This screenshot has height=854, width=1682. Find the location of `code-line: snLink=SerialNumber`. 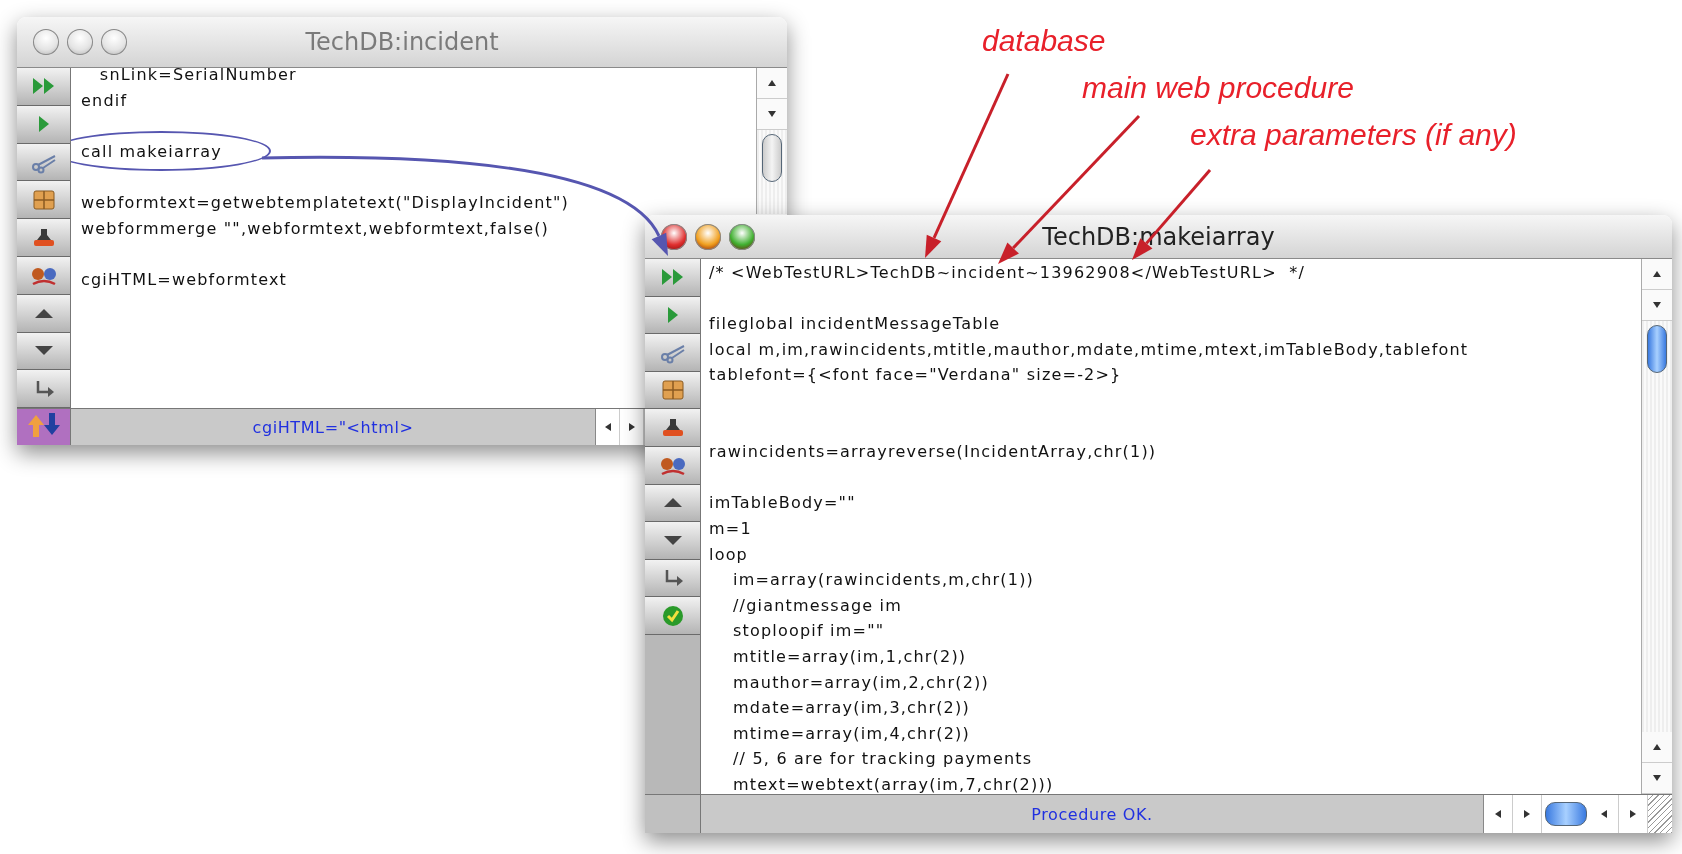

code-line: snLink=SerialNumber is located at coordinates (197, 74).